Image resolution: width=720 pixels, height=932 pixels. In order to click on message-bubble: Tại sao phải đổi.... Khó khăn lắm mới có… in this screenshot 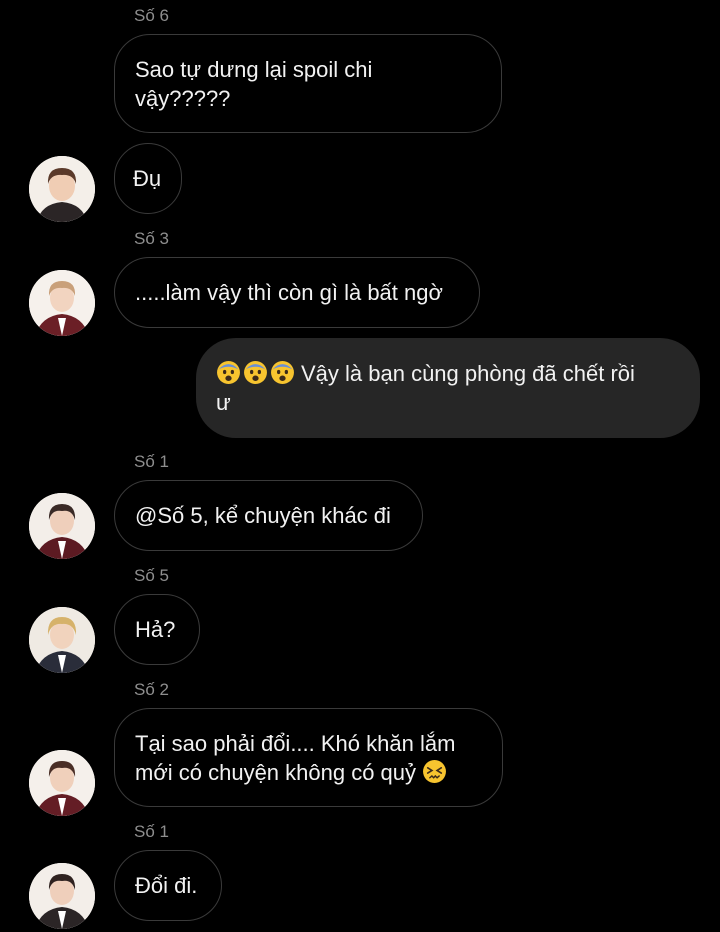, I will do `click(308, 757)`.